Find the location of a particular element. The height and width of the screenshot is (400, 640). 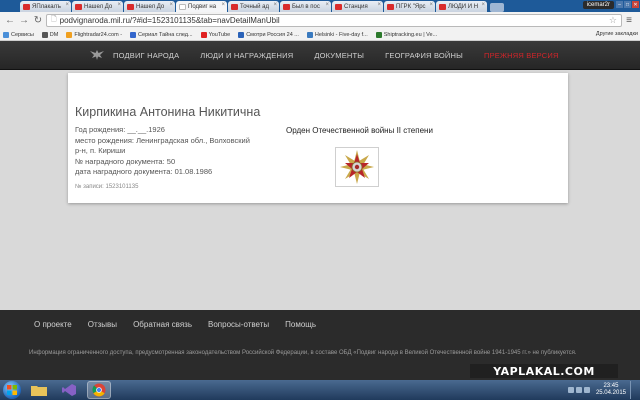

browser-tab: ЯПлакалъ × is located at coordinates (45, 6).